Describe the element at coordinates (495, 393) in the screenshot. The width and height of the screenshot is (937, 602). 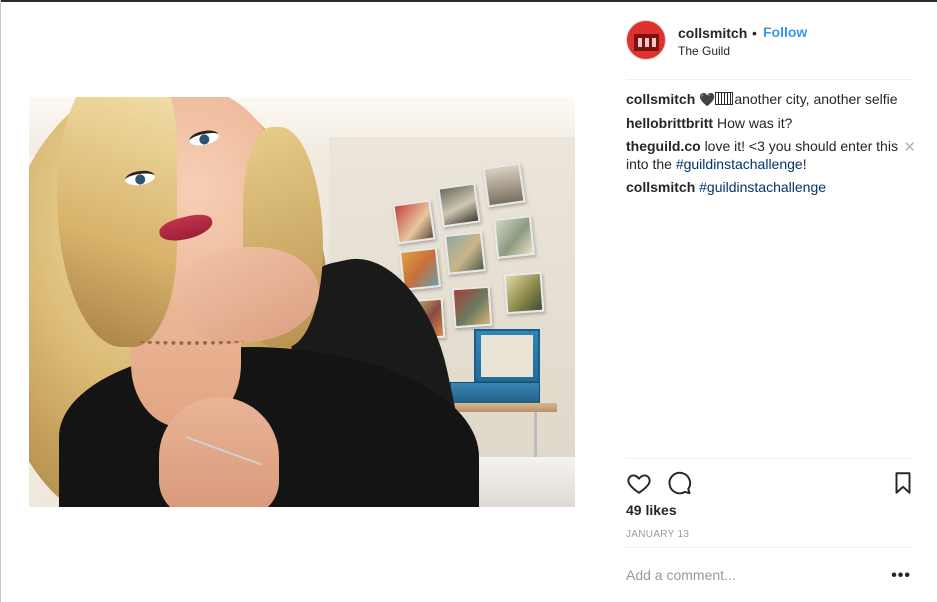
I see `photo-turntable-base` at that location.